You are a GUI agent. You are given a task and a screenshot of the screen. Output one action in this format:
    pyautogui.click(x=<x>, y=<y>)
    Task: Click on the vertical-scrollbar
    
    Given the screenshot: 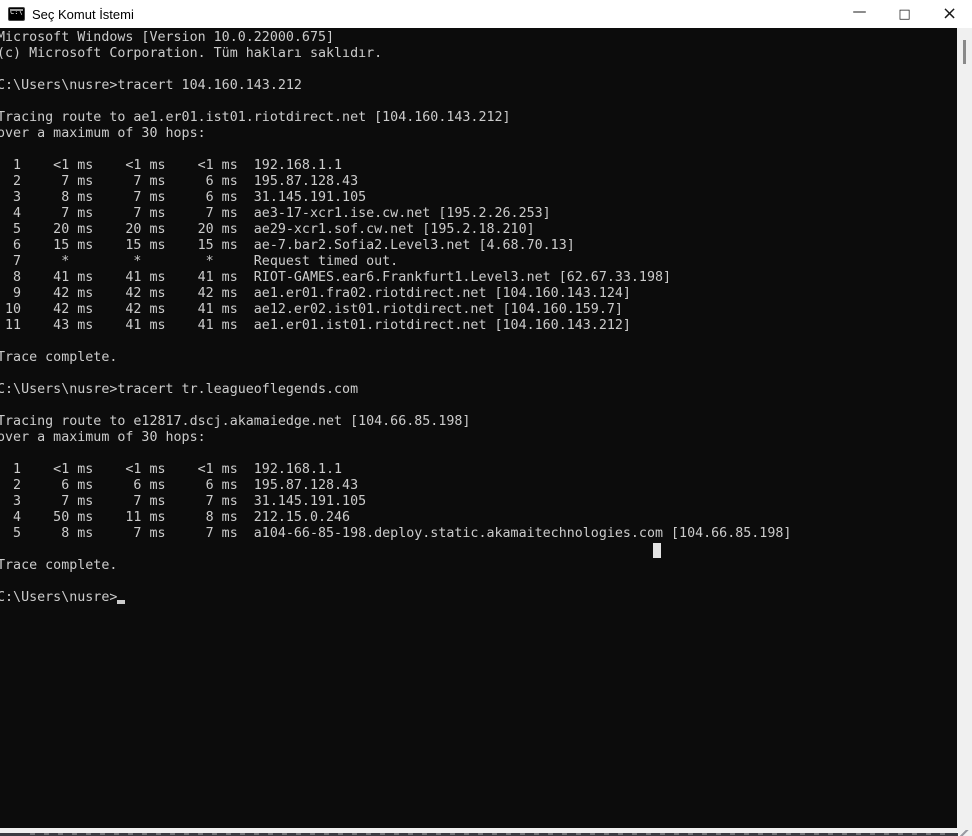 What is the action you would take?
    pyautogui.click(x=964, y=430)
    